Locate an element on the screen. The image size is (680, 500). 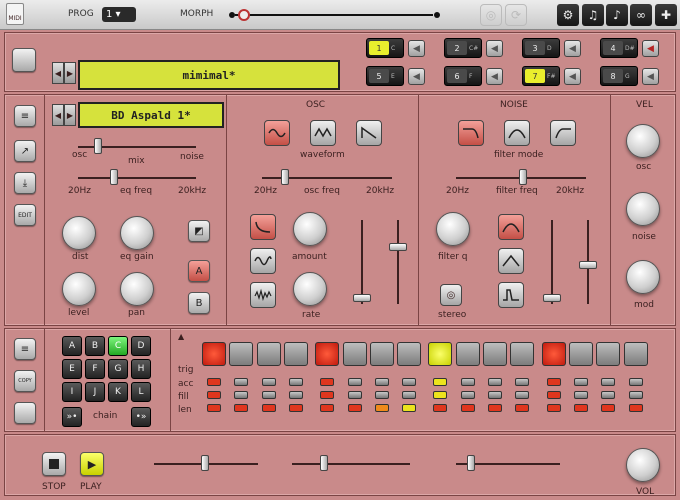
chain-next-button: •» is located at coordinates (141, 417).